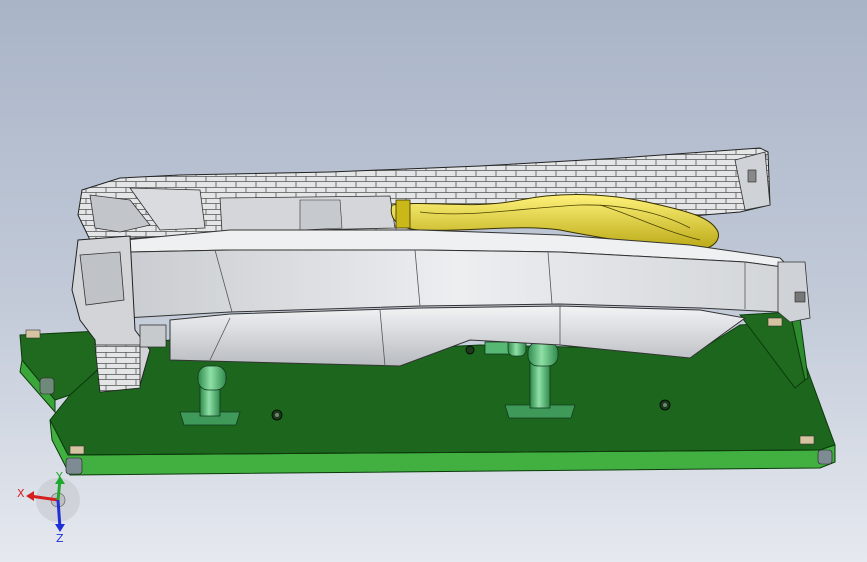 This screenshot has width=867, height=562. Describe the element at coordinates (21, 493) in the screenshot. I see `x-axis-label: X` at that location.